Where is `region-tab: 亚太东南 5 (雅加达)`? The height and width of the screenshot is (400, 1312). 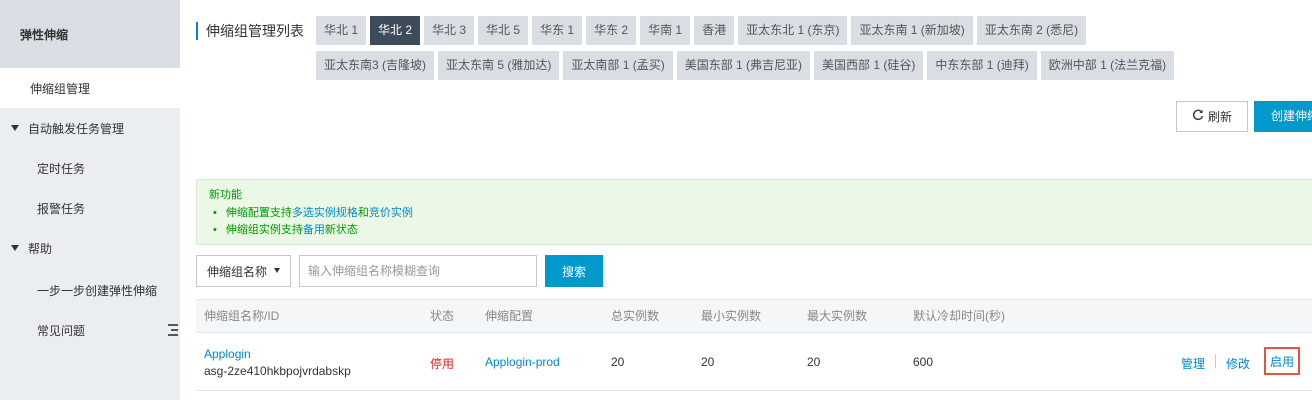
region-tab: 亚太东南 5 (雅加达) is located at coordinates (499, 65).